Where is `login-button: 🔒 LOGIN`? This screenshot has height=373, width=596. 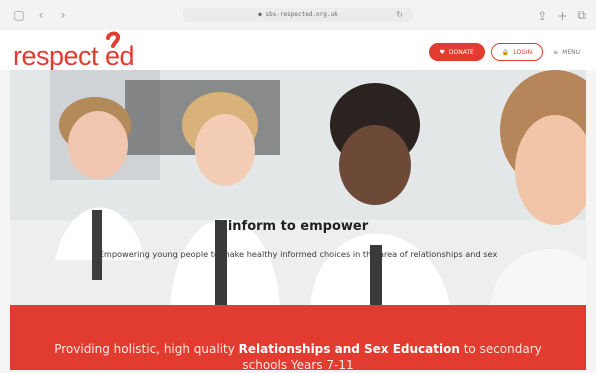
login-button: 🔒 LOGIN is located at coordinates (517, 52).